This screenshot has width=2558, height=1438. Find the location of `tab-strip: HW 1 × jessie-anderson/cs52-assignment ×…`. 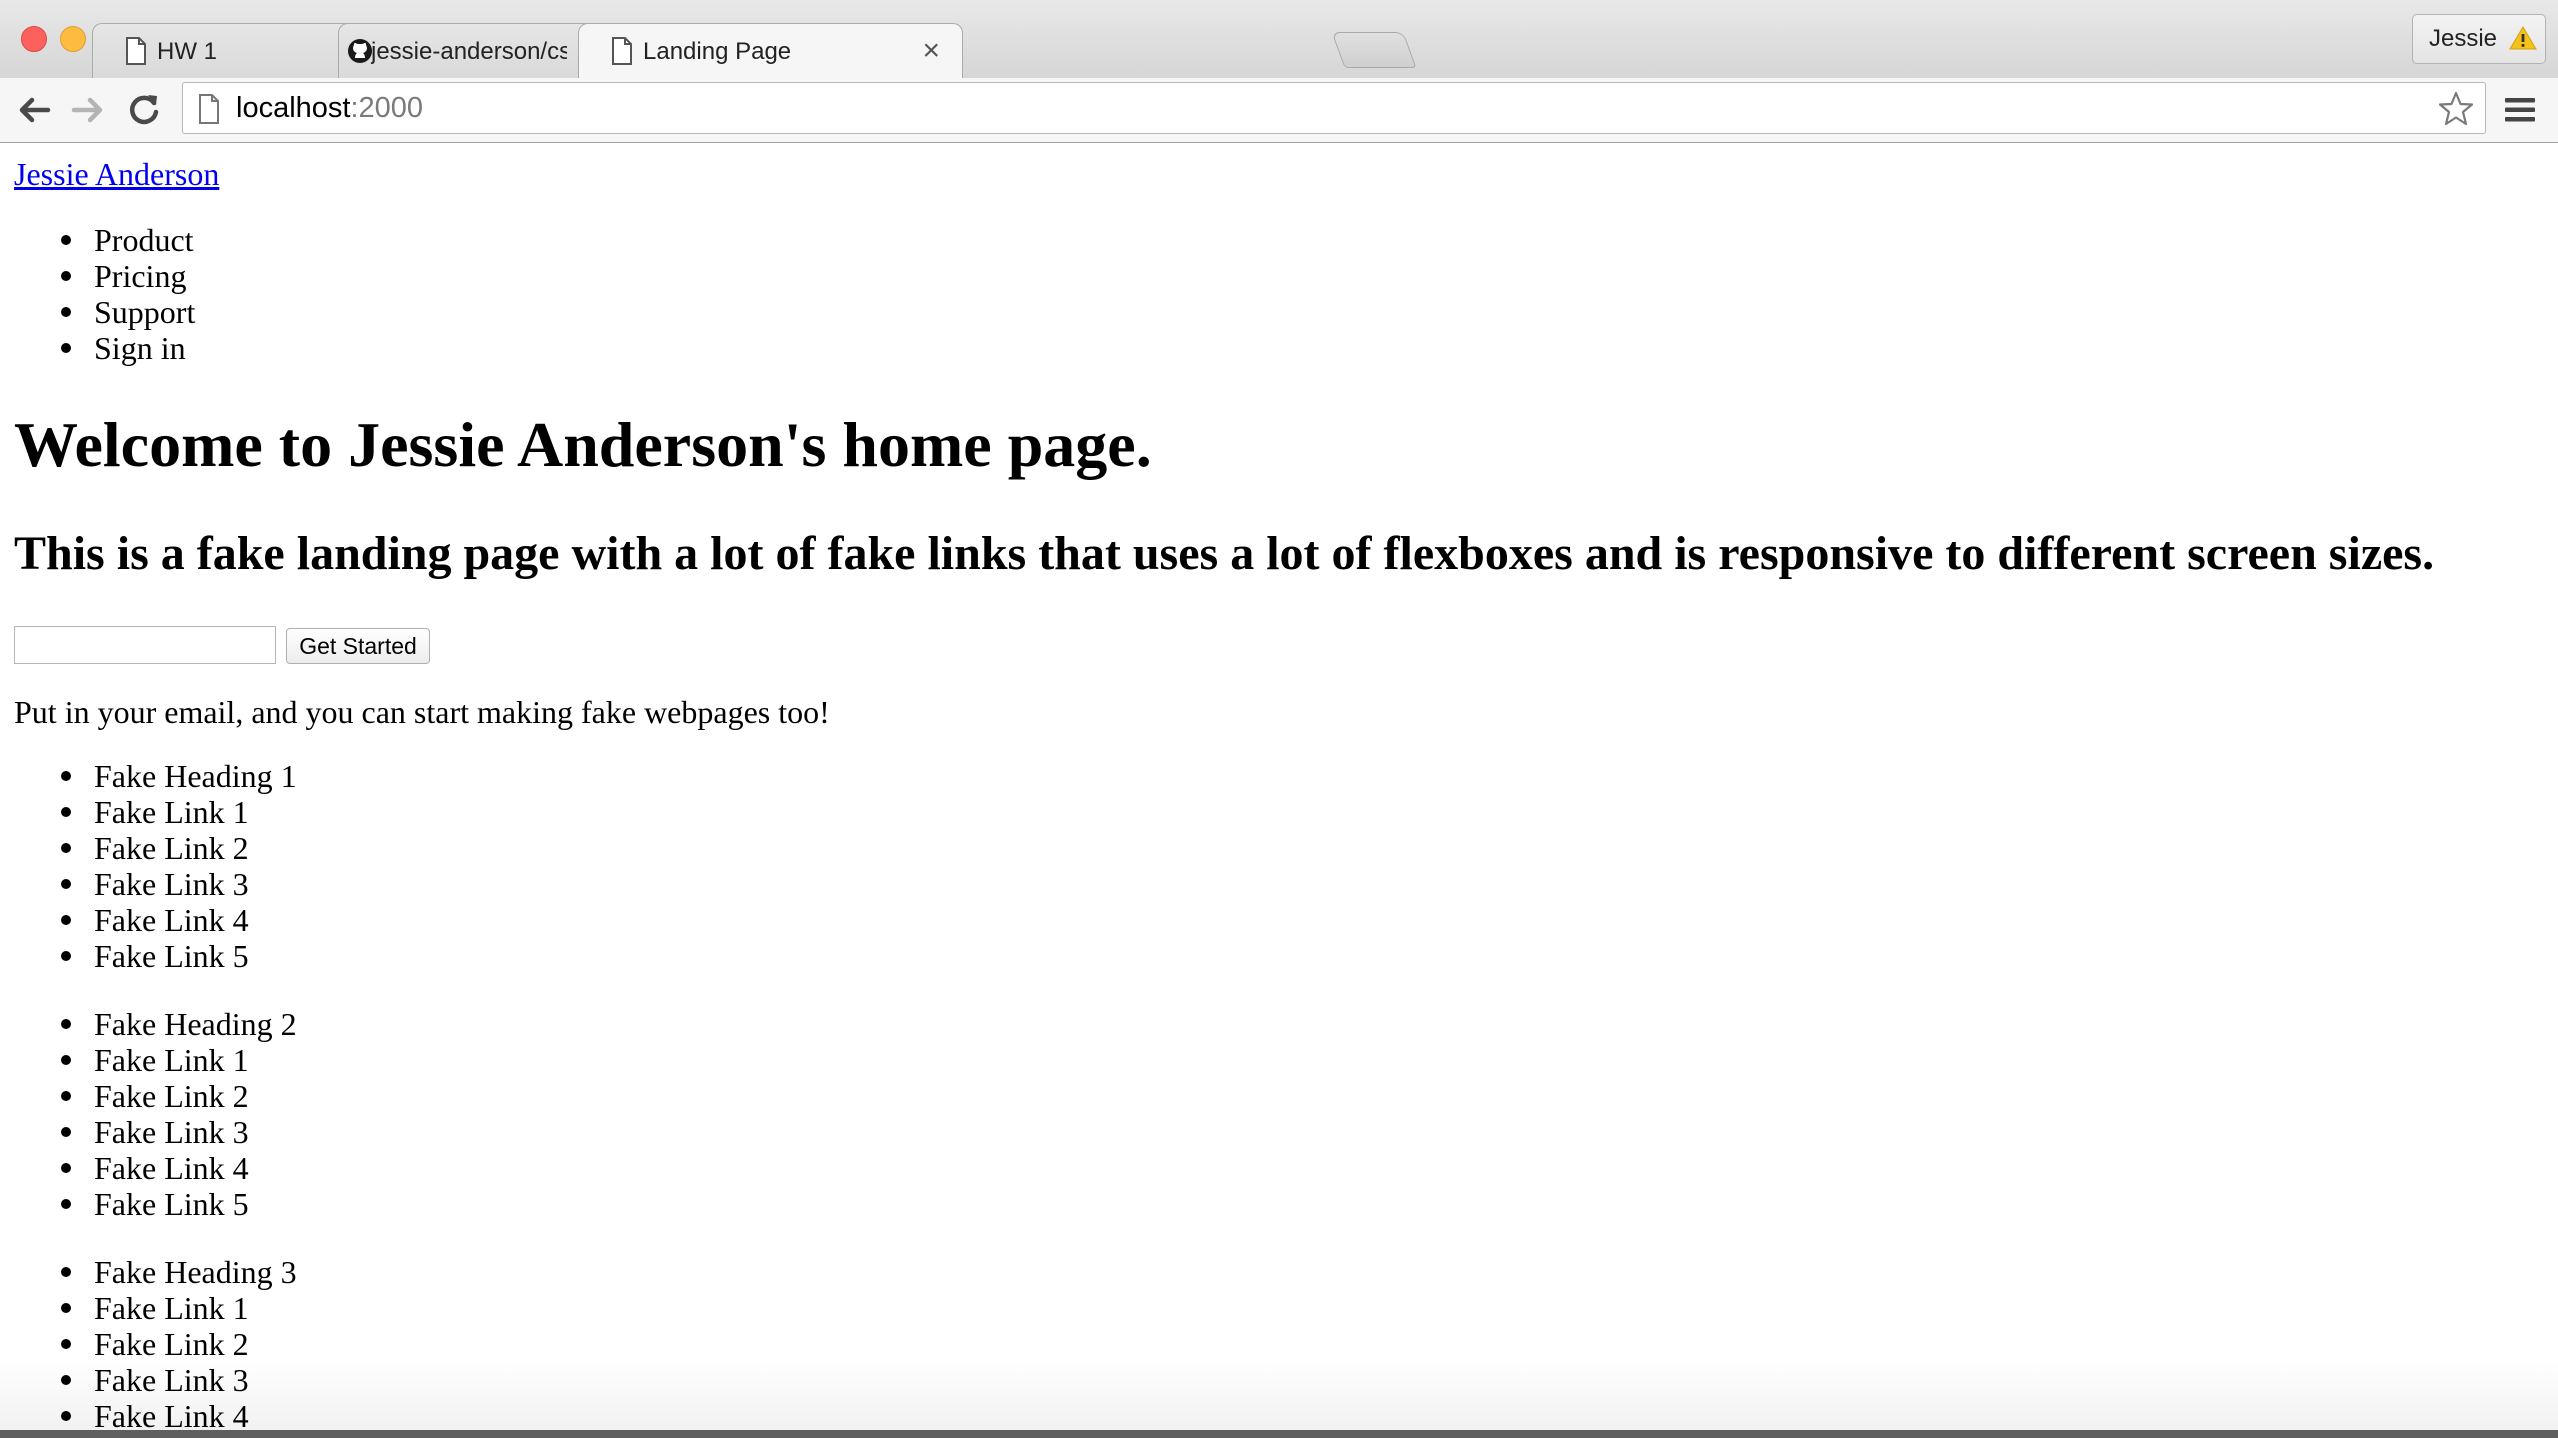

tab-strip: HW 1 × jessie-anderson/cs52-assignment ×… is located at coordinates (1279, 40).